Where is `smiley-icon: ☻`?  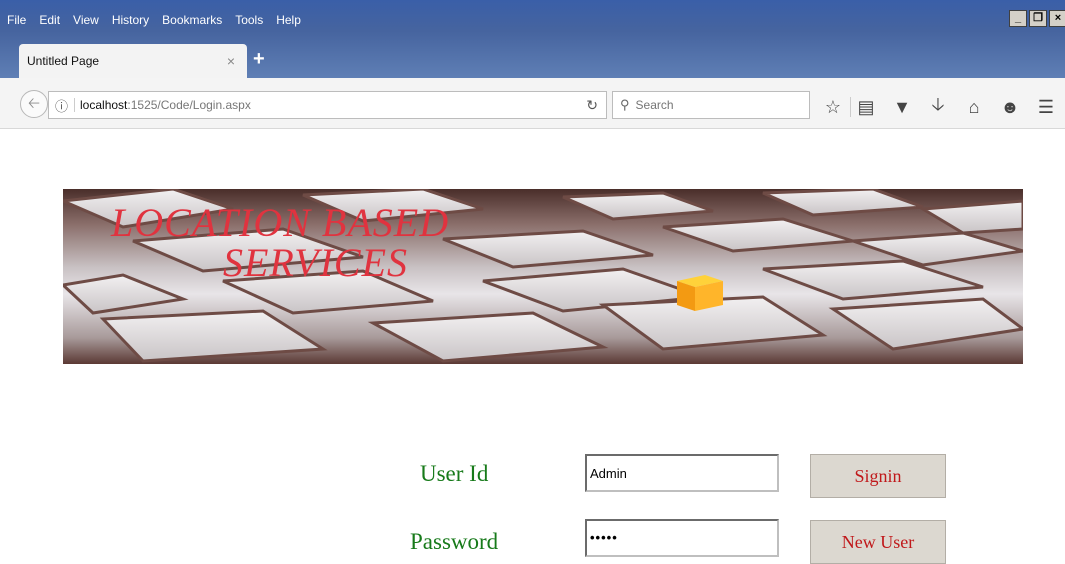 smiley-icon: ☻ is located at coordinates (1010, 107).